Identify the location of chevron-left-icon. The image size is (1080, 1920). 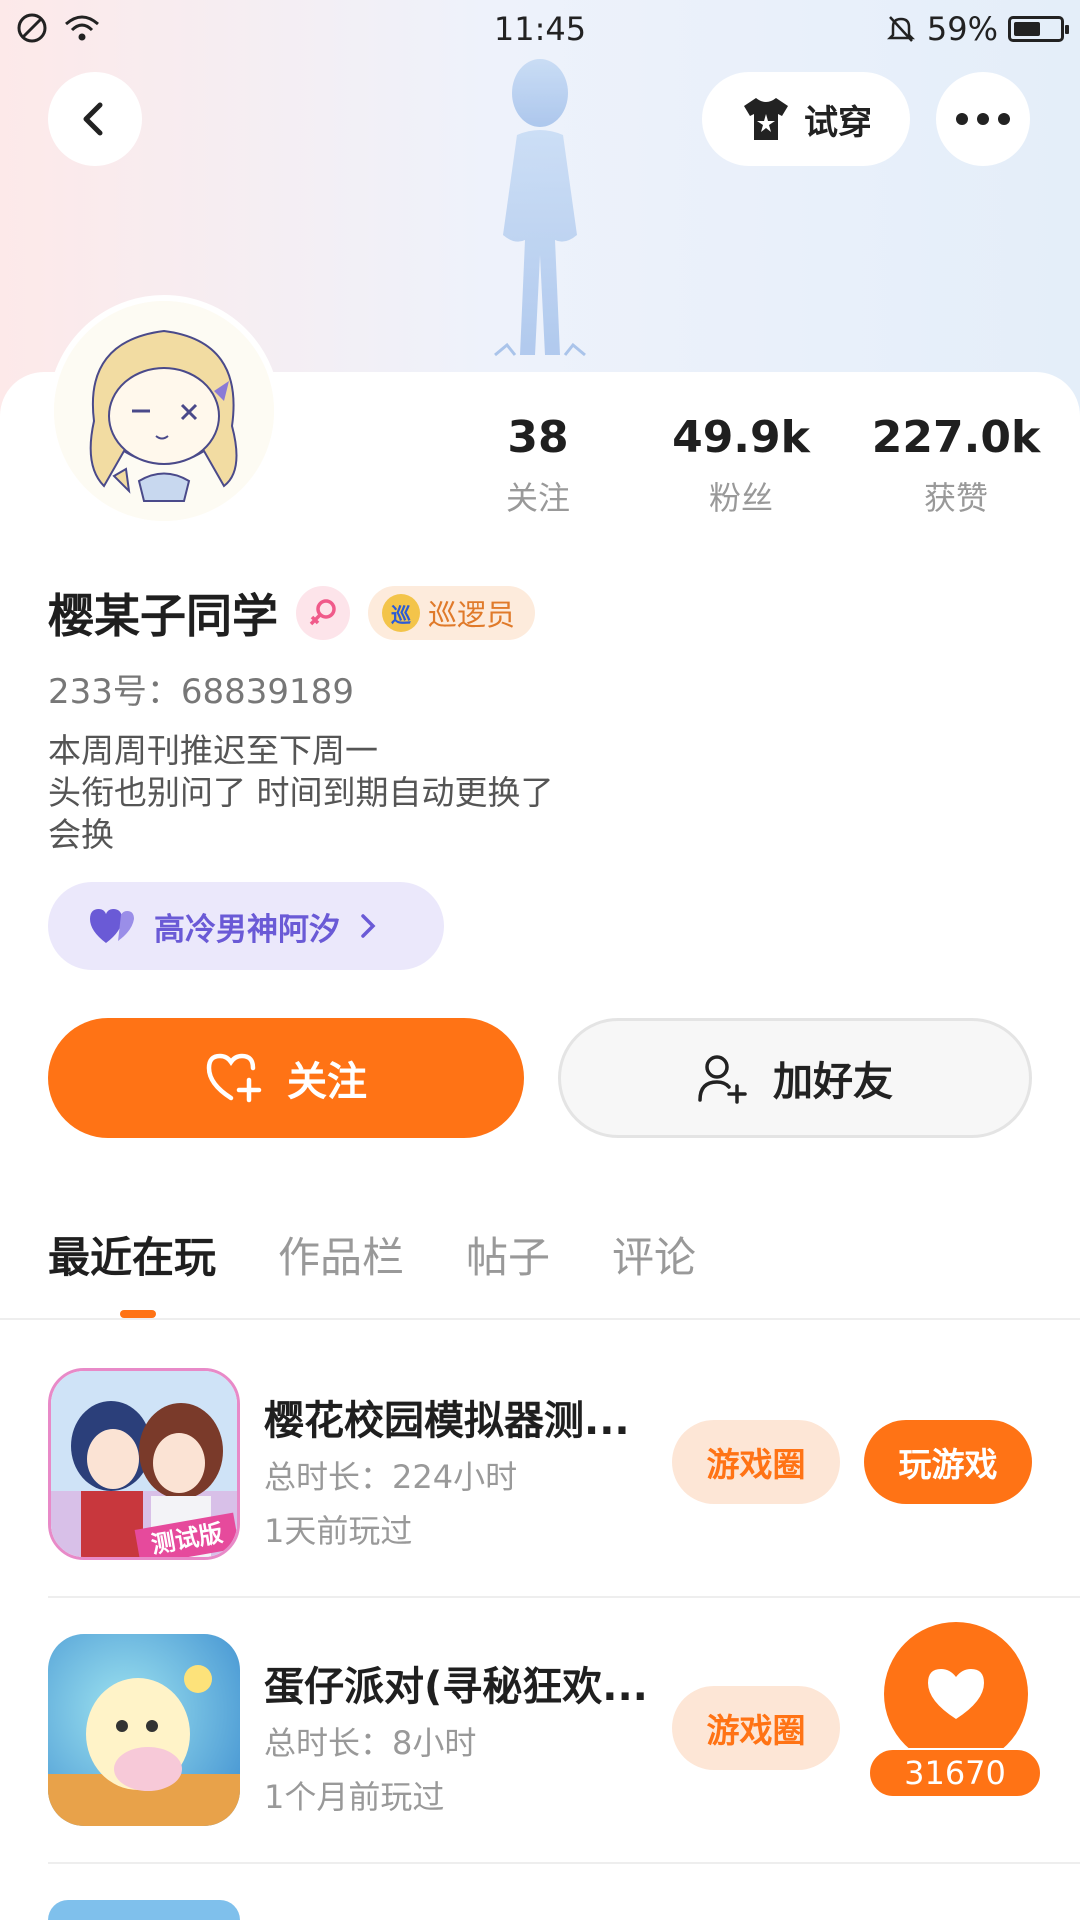
(93, 119).